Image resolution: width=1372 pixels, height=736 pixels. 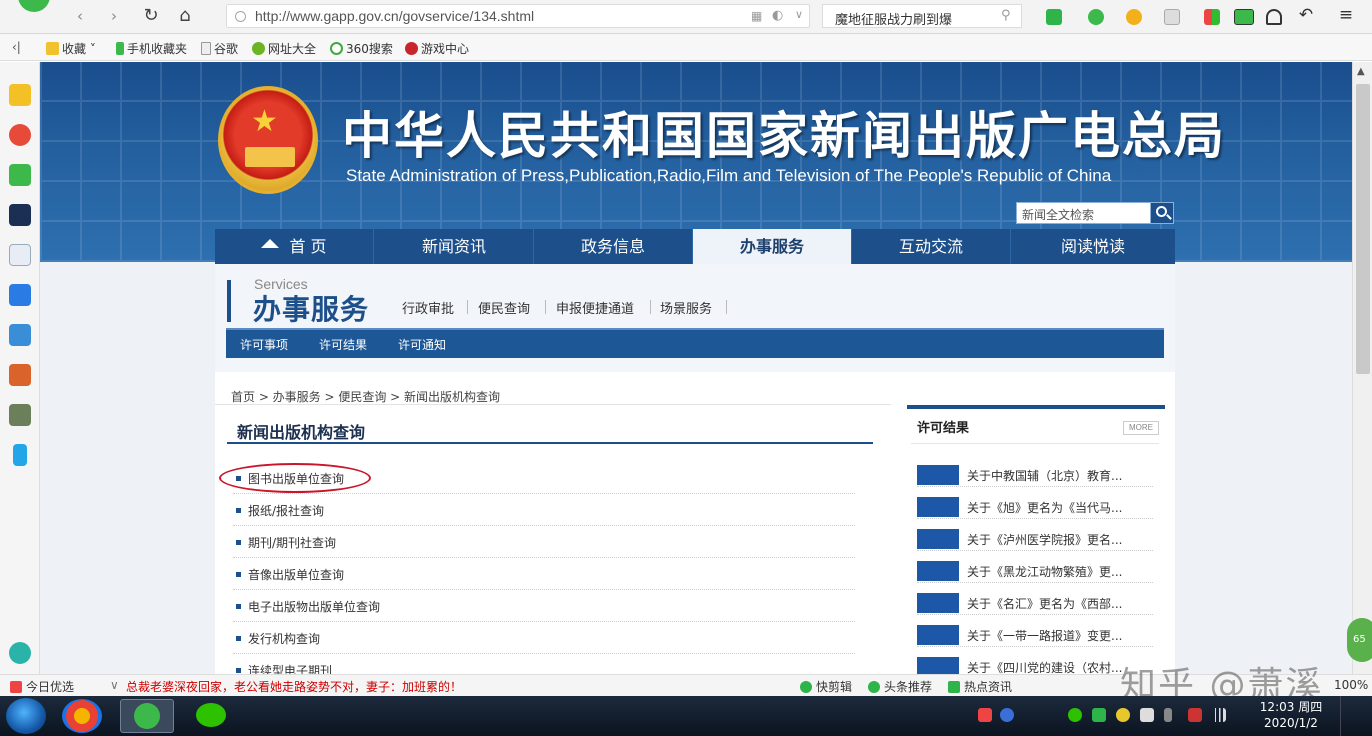 I want to click on wechat-taskbar-icon, so click(x=211, y=716).